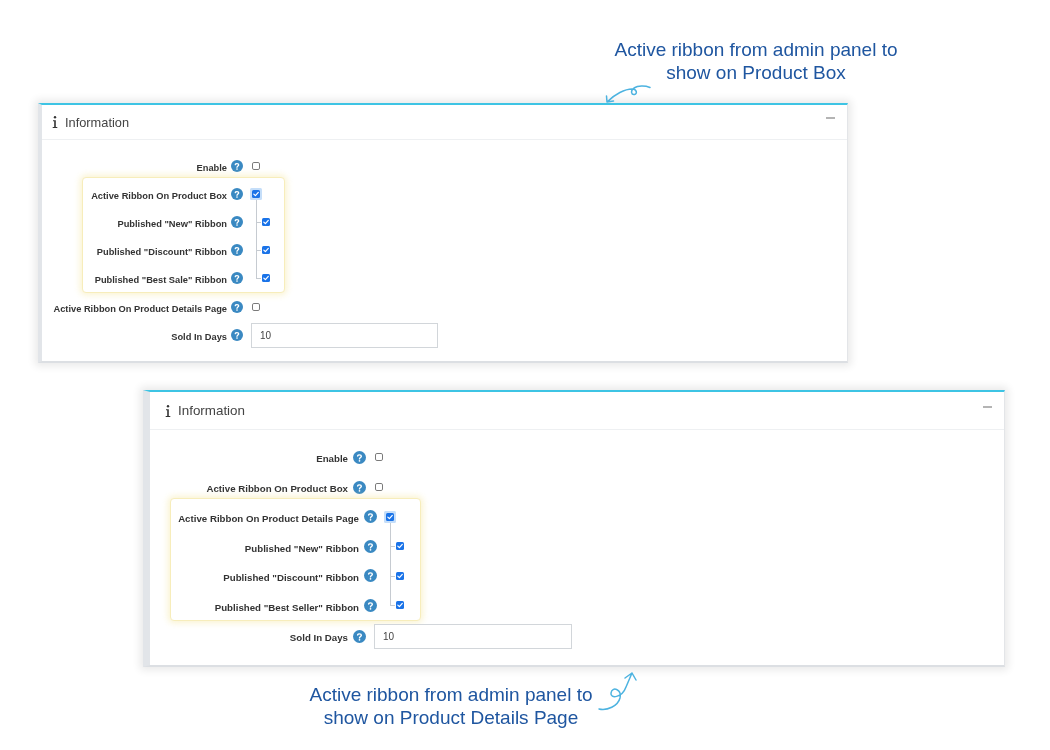 This screenshot has height=750, width=1050. What do you see at coordinates (451, 706) in the screenshot?
I see `annotation-text: Active ribbon from admin panel to show on Product Details Page` at bounding box center [451, 706].